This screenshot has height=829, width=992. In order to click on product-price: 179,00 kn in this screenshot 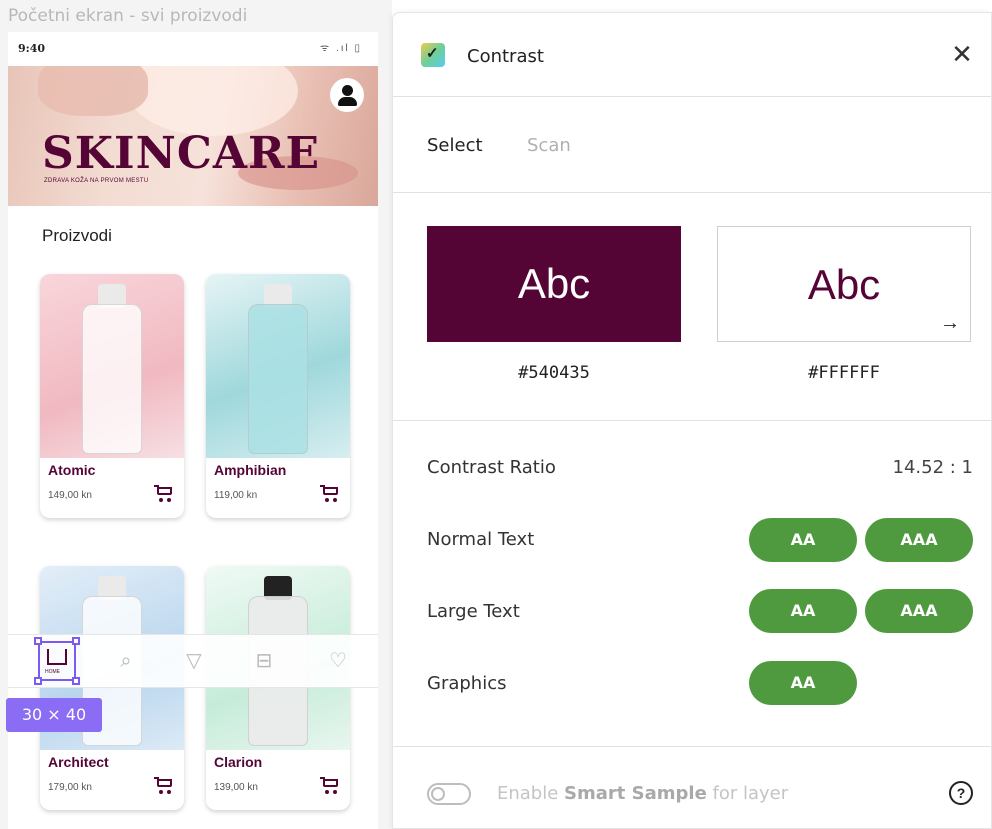, I will do `click(70, 787)`.